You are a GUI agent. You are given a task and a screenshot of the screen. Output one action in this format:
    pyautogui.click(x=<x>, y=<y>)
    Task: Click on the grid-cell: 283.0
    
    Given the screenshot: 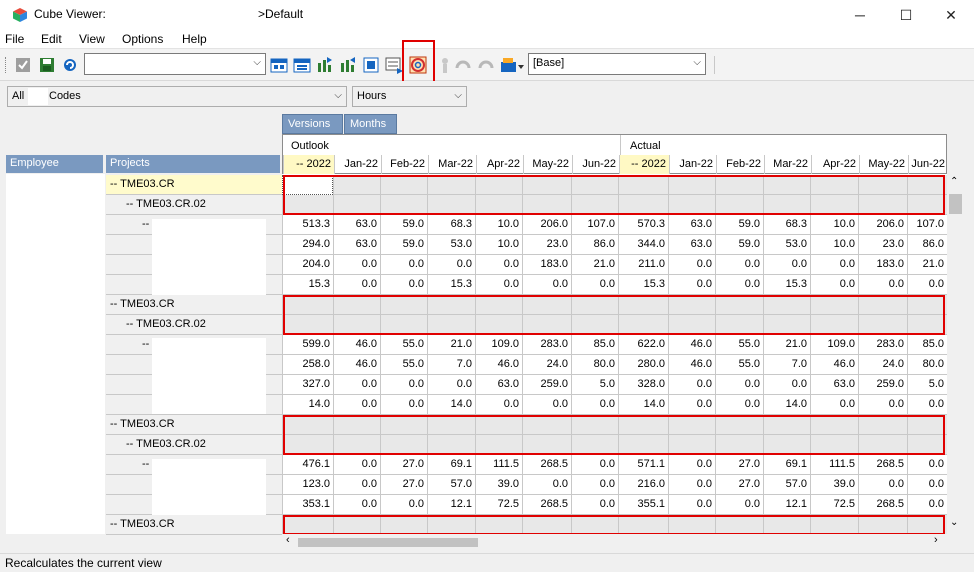 What is the action you would take?
    pyautogui.click(x=882, y=345)
    